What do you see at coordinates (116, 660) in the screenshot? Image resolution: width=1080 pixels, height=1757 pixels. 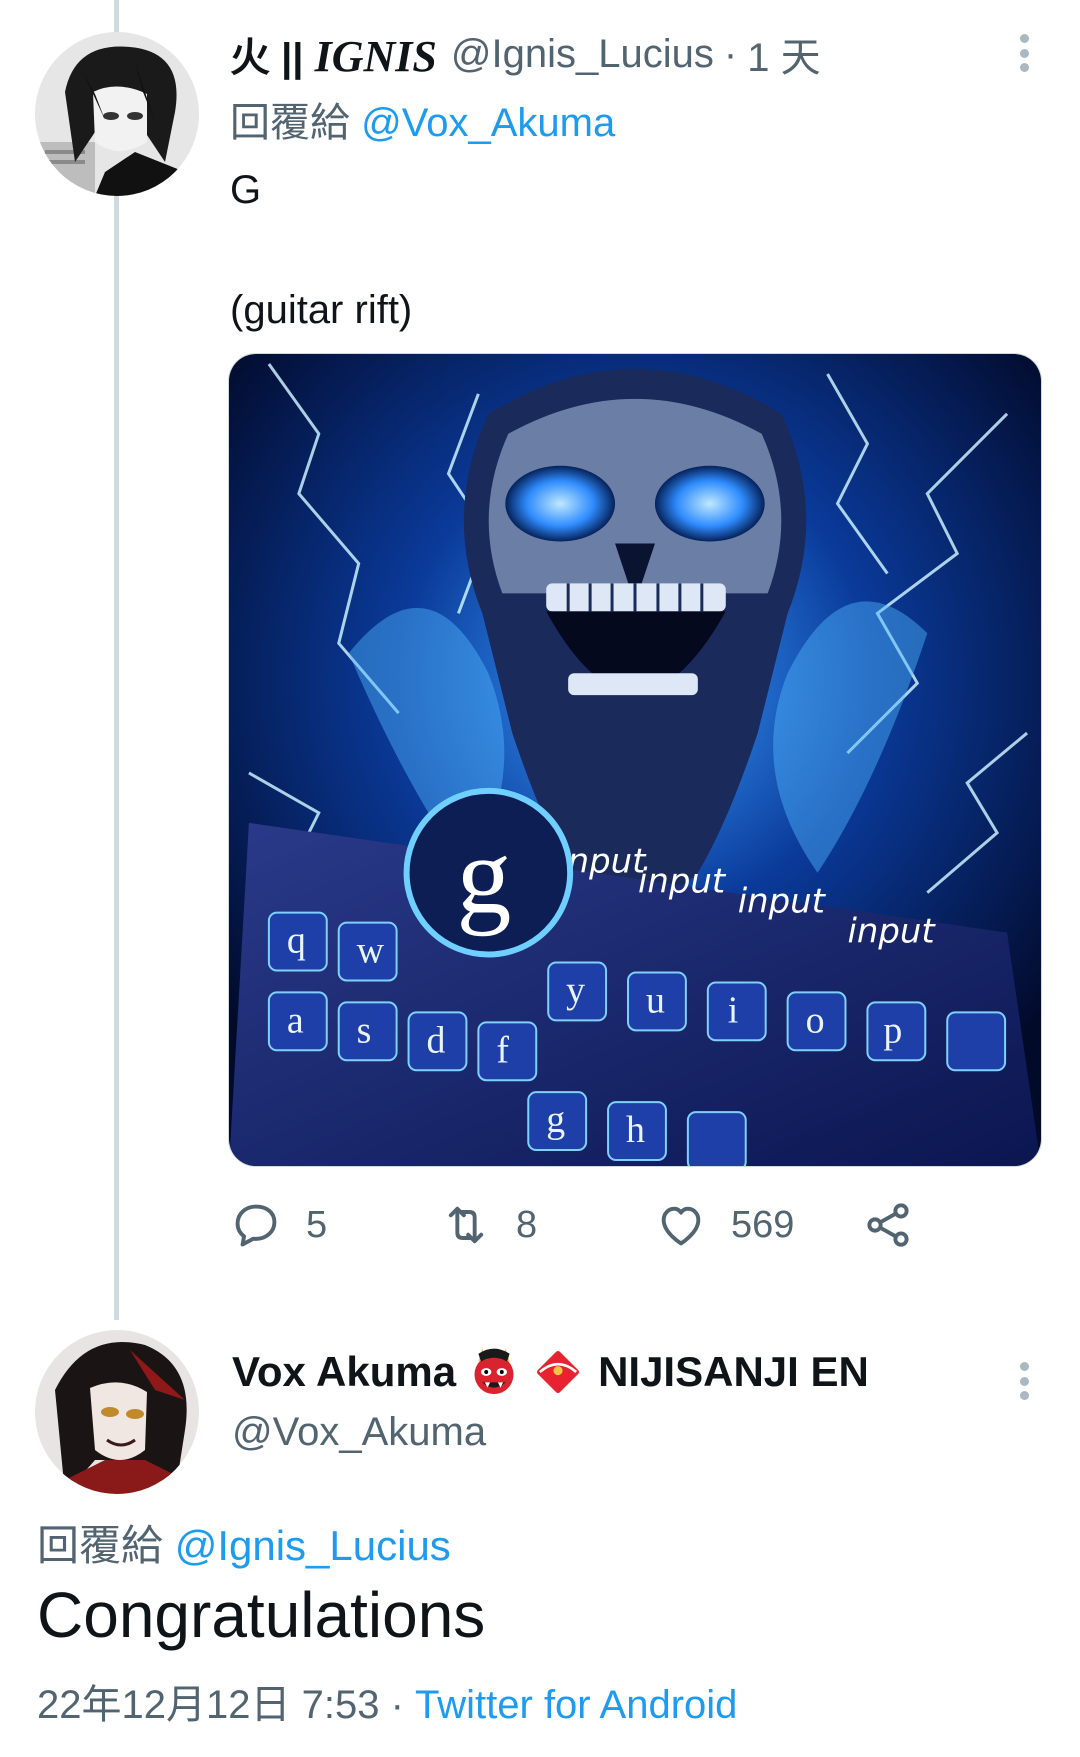 I see `thread-line` at bounding box center [116, 660].